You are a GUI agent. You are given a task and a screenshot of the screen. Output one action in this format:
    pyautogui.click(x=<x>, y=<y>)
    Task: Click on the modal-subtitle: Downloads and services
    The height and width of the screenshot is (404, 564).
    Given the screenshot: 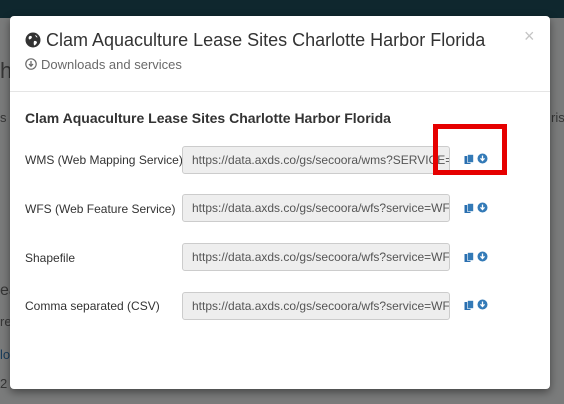 What is the action you would take?
    pyautogui.click(x=111, y=64)
    